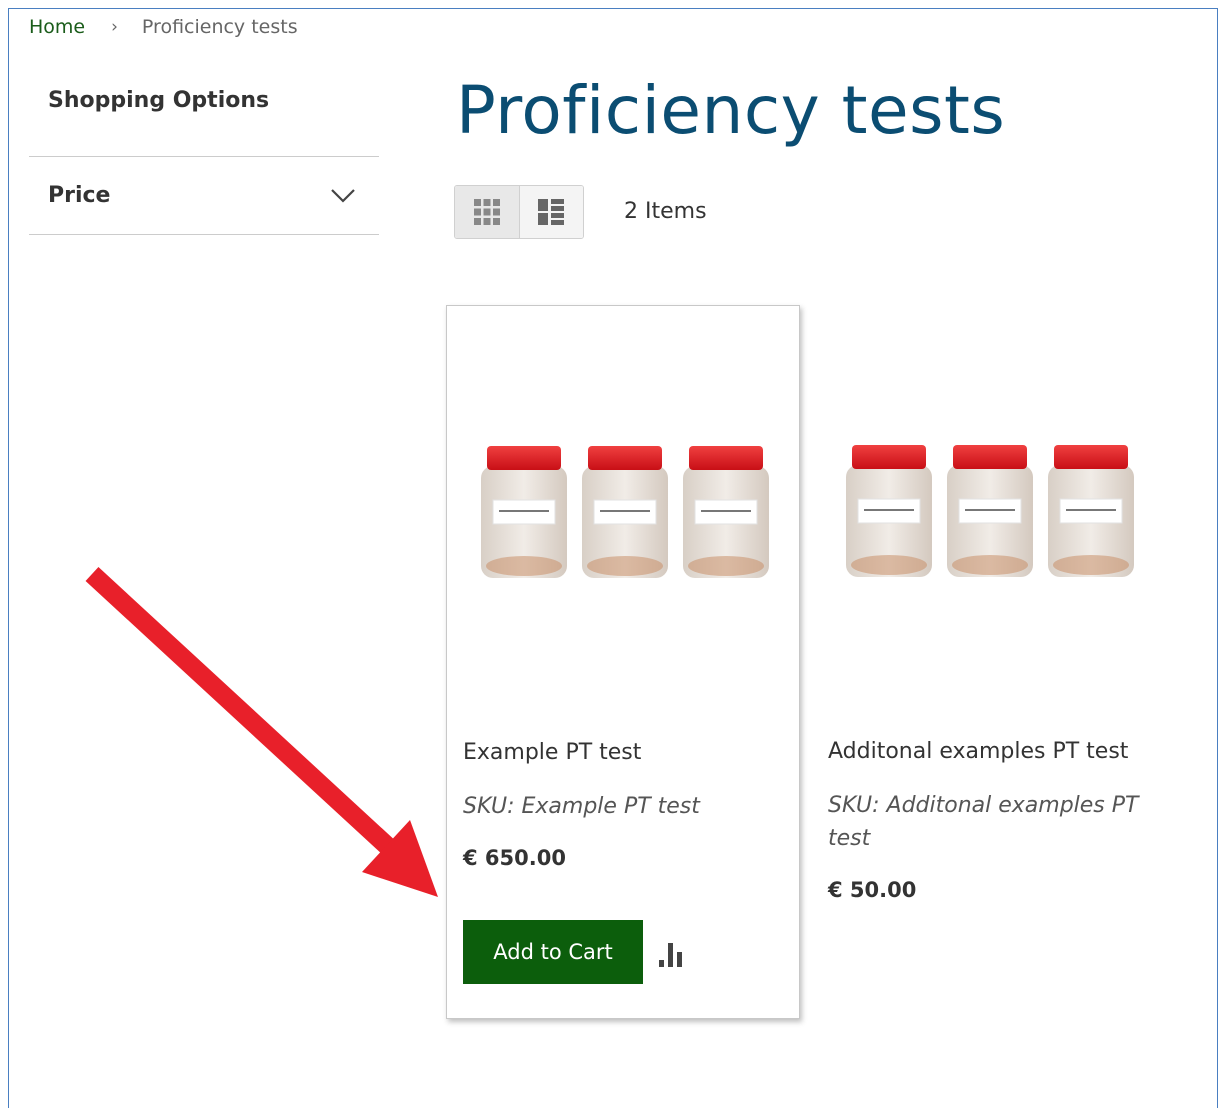 This screenshot has width=1220, height=1108. What do you see at coordinates (219, 27) in the screenshot?
I see `breadcrumb-current: Proficiency tests` at bounding box center [219, 27].